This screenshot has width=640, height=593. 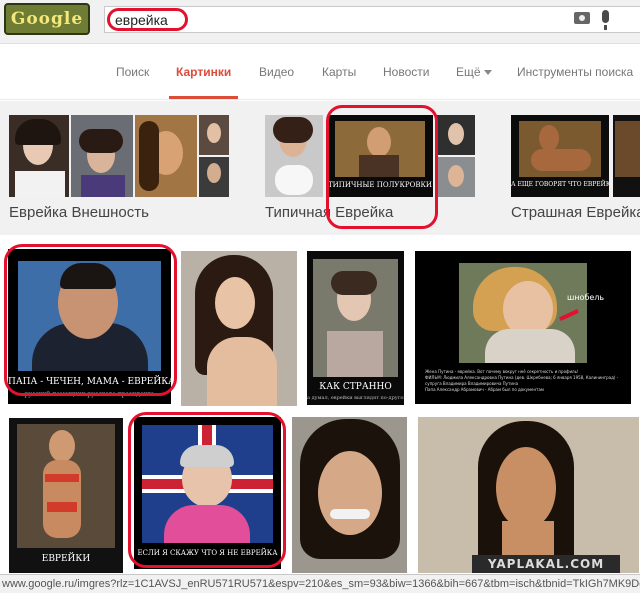 I want to click on result-caption: ЕСЛИ Я СКАЖУ ЧТО Я НЕ ЕВРЕЙКА, so click(x=207, y=553).